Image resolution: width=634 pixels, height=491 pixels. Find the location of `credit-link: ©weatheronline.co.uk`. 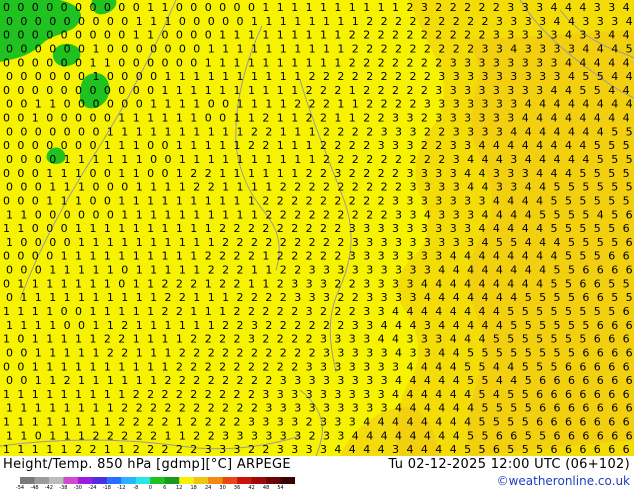

credit-link: ©weatheronline.co.uk is located at coordinates (563, 481).